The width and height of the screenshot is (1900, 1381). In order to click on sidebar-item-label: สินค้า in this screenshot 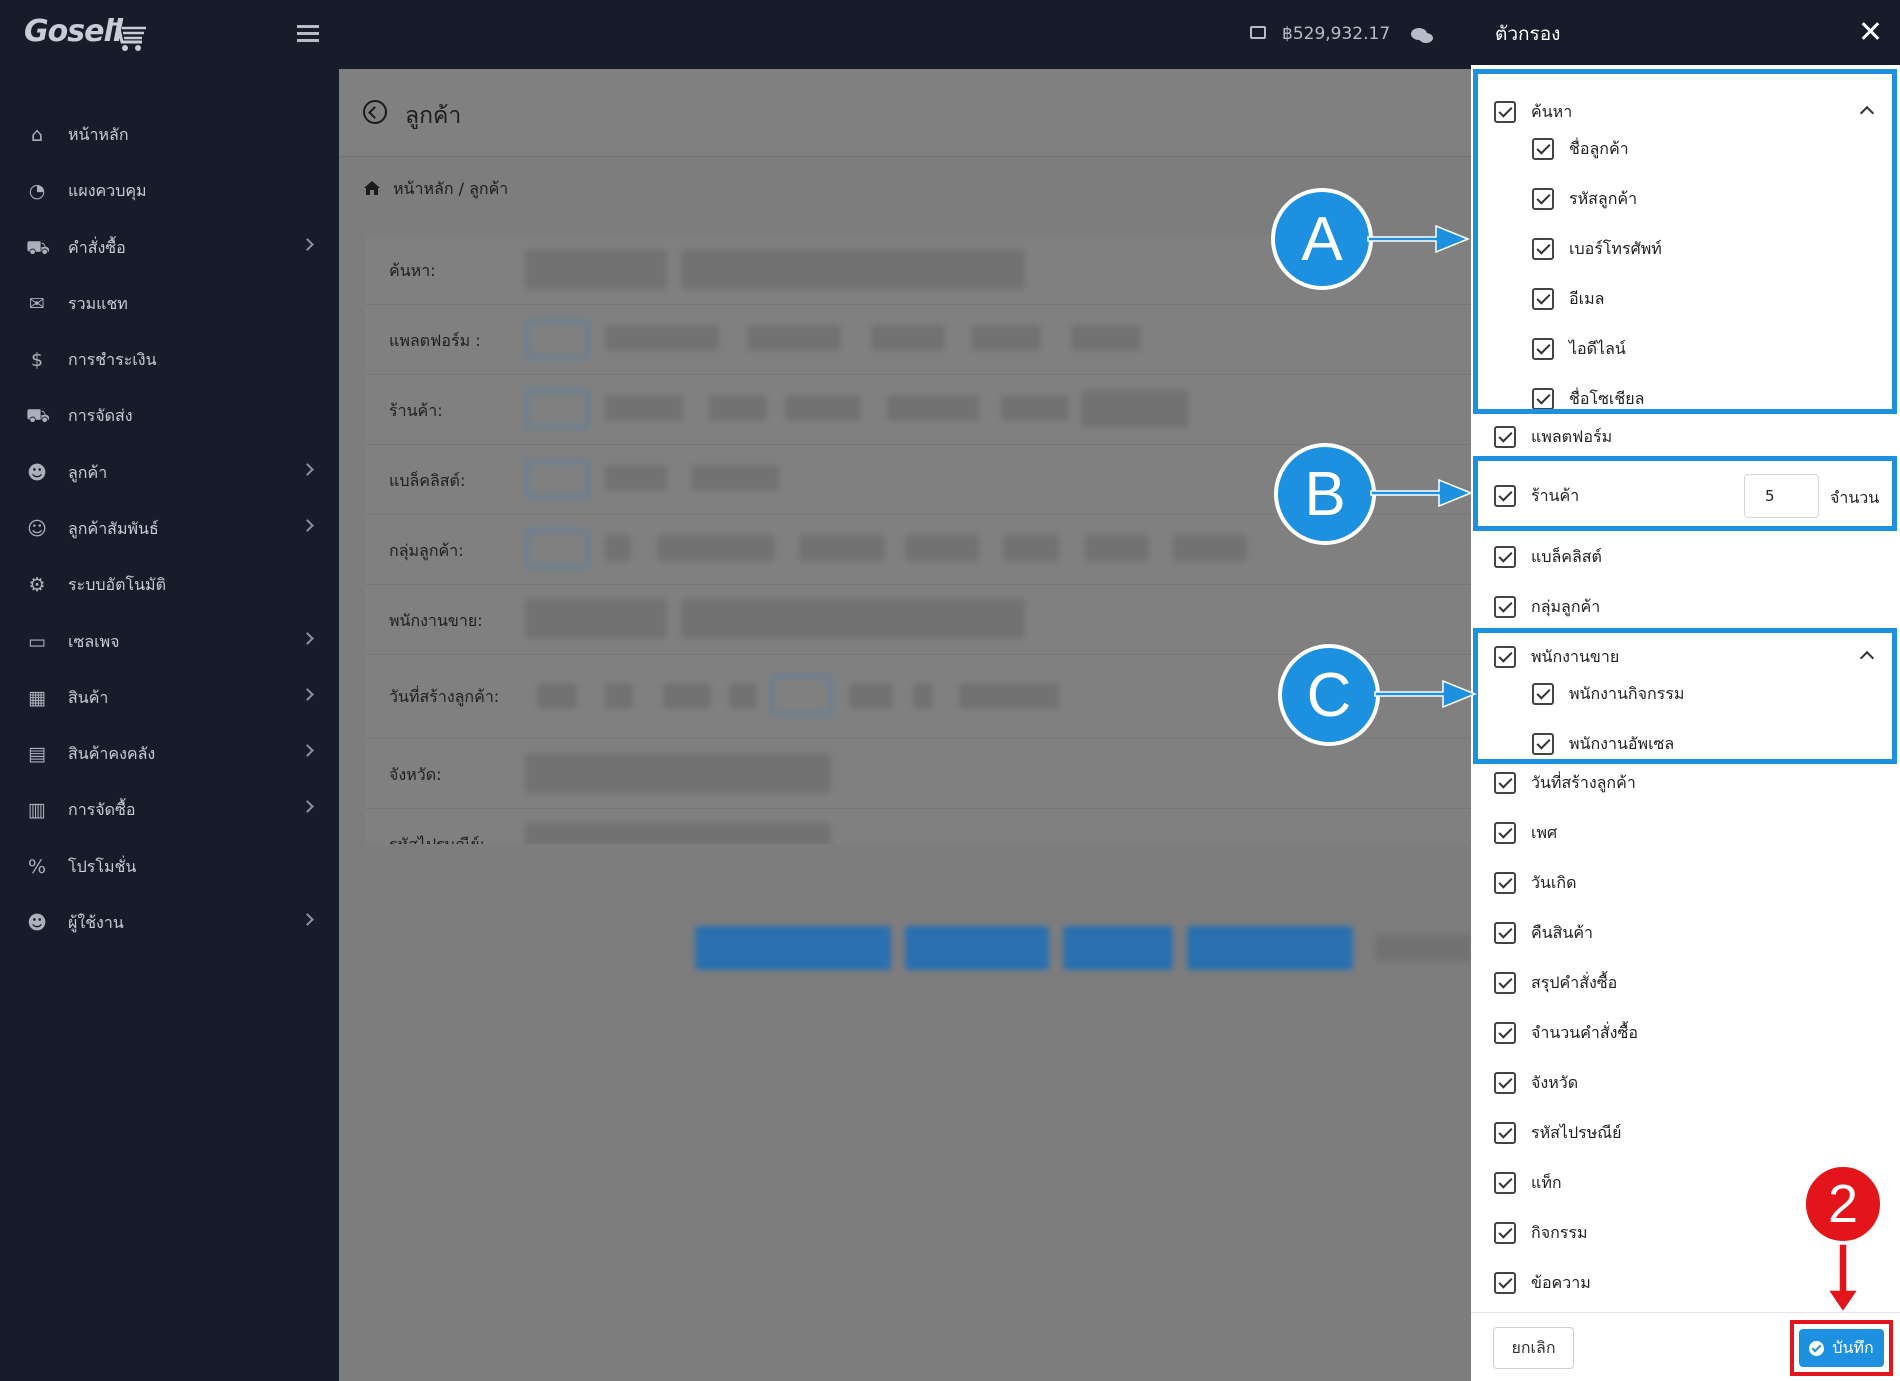, I will do `click(88, 697)`.